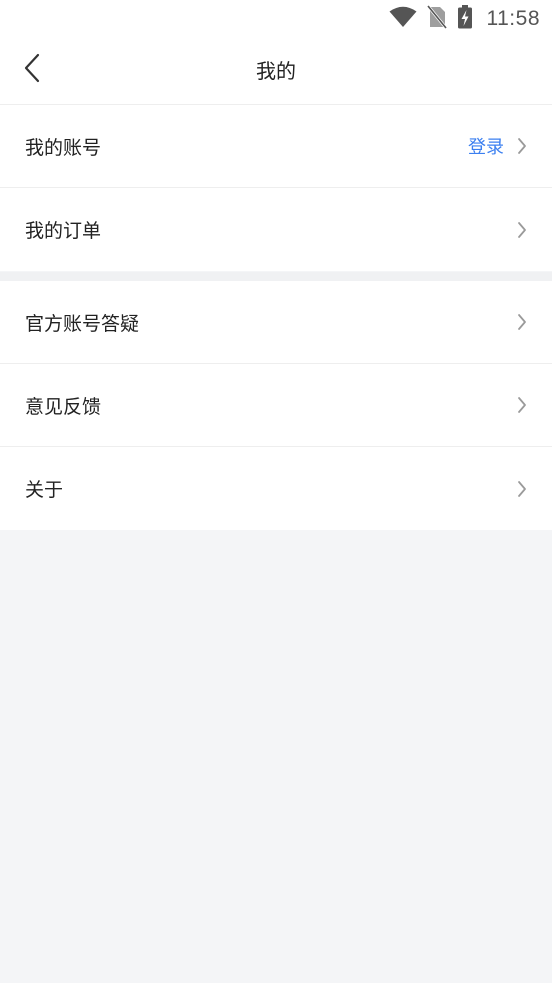  I want to click on wifi-icon, so click(403, 19).